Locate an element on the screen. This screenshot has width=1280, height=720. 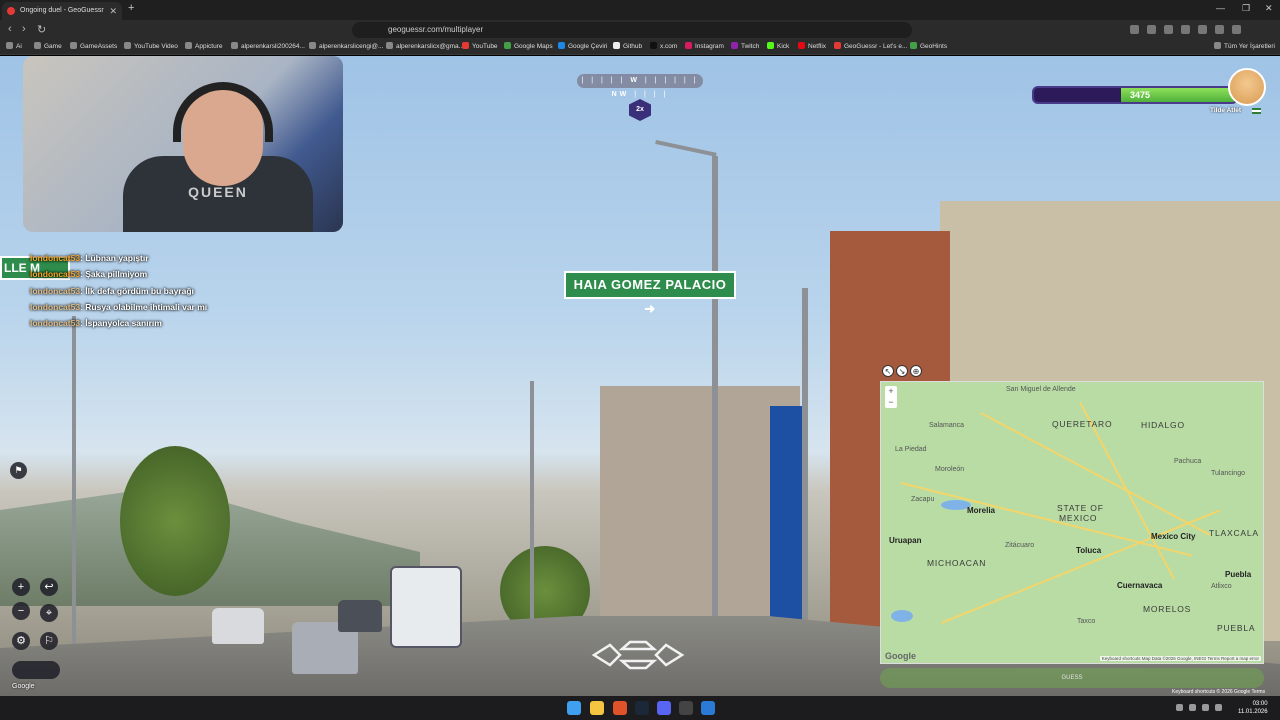
network-icon is located at coordinates (1192, 707).